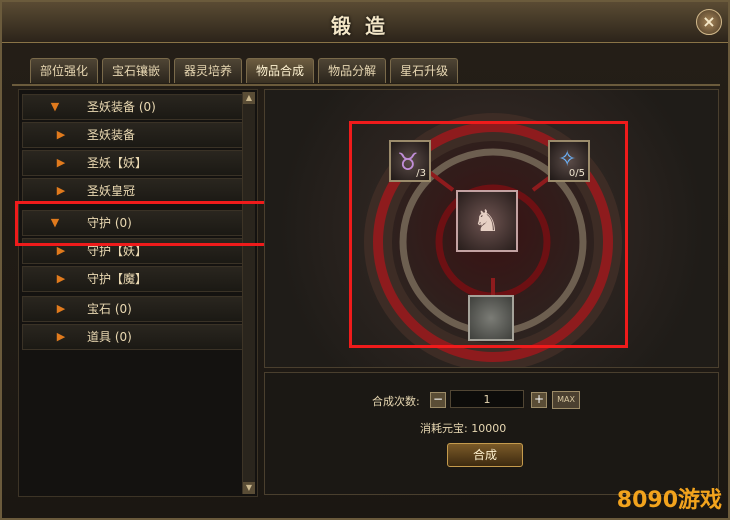 The width and height of the screenshot is (730, 520). Describe the element at coordinates (133, 337) in the screenshot. I see `tree-item-props: ▶ 道具 (0)` at that location.